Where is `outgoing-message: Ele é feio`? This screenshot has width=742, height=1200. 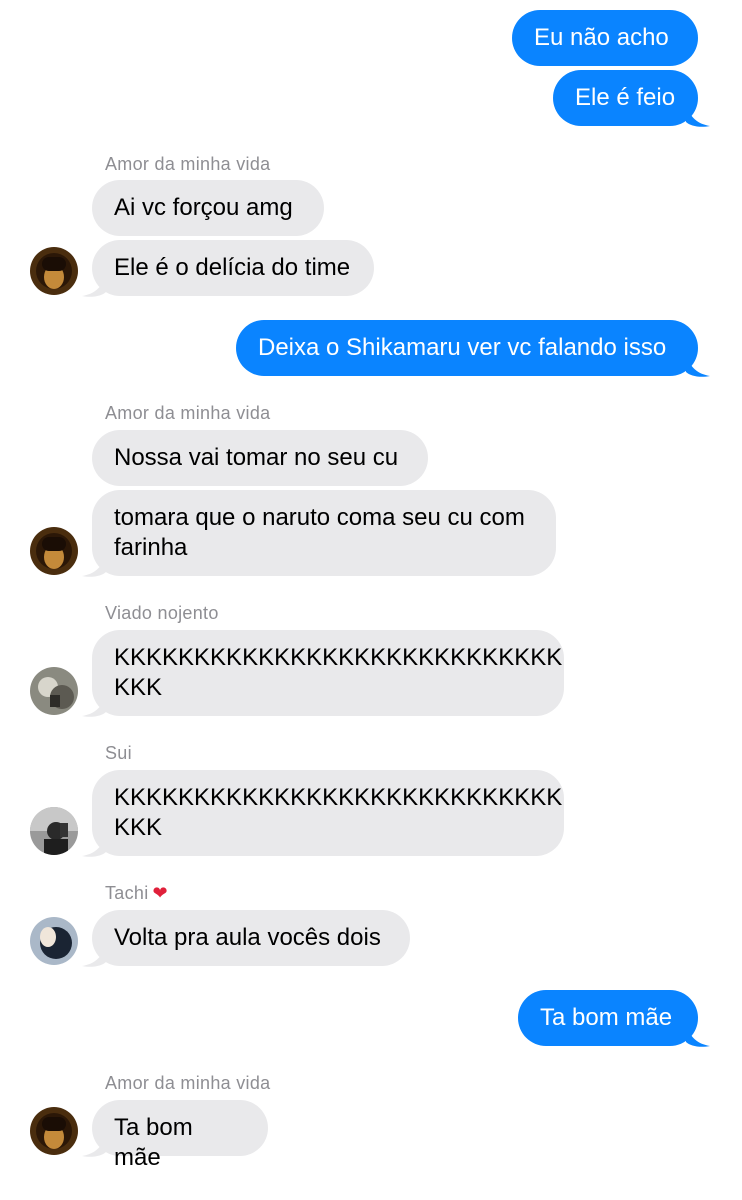 outgoing-message: Ele é feio is located at coordinates (625, 98).